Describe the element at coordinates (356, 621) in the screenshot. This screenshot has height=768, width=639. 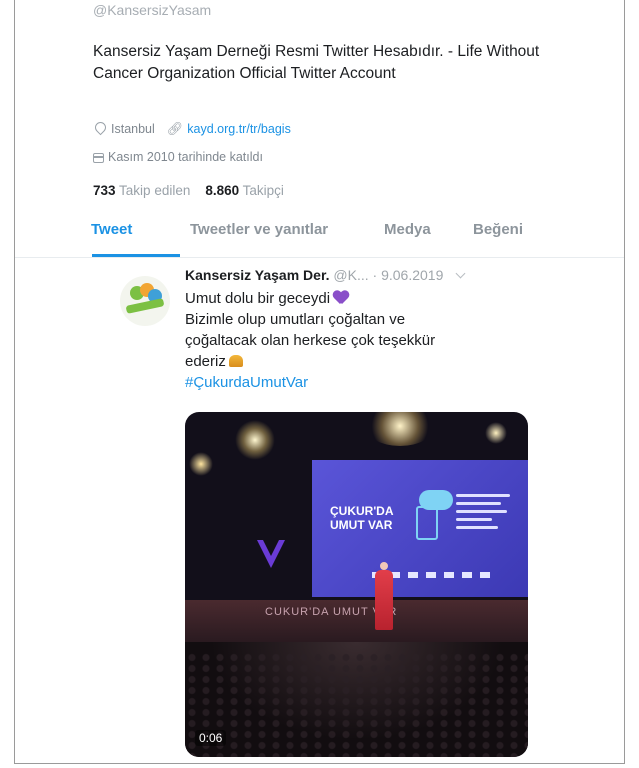
I see `stage: CUKUR'DA UMUT VAR` at that location.